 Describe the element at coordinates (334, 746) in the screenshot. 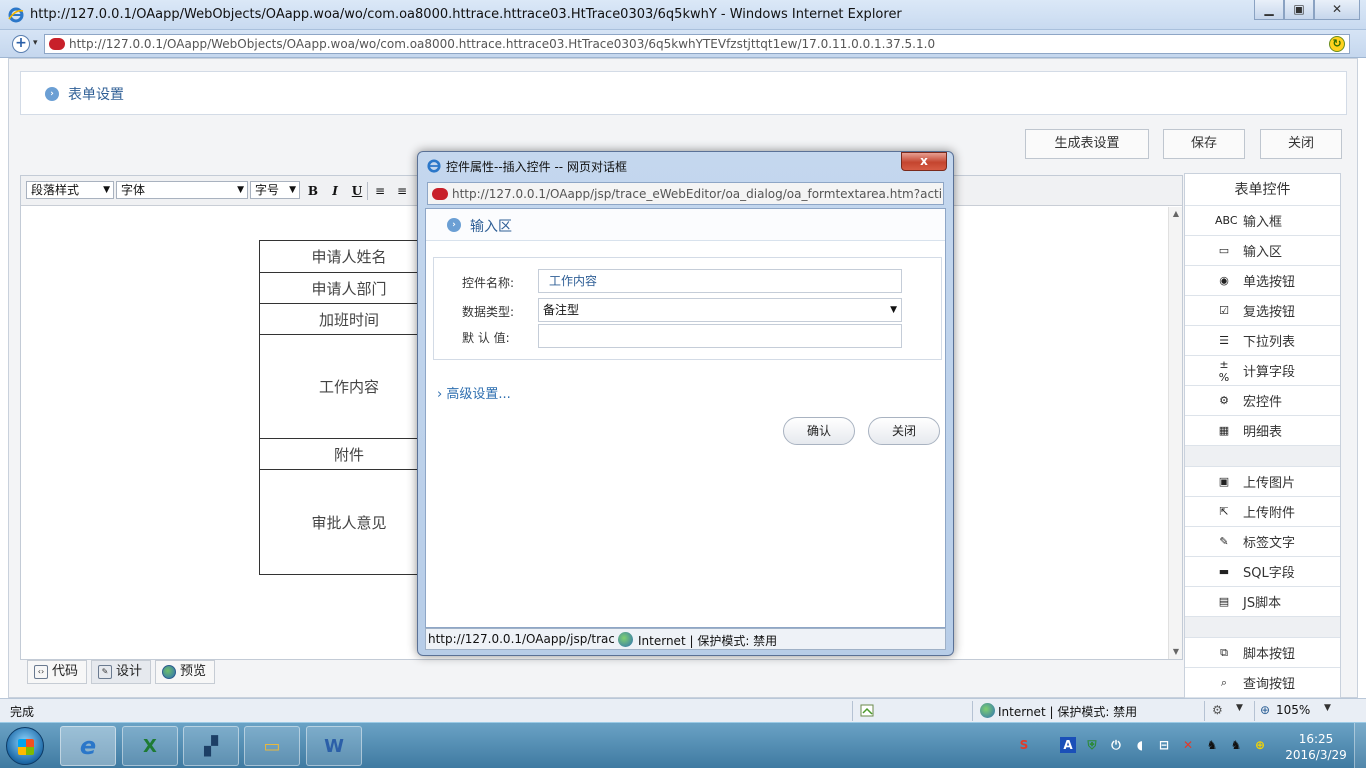

I see `taskbar-word: W` at that location.